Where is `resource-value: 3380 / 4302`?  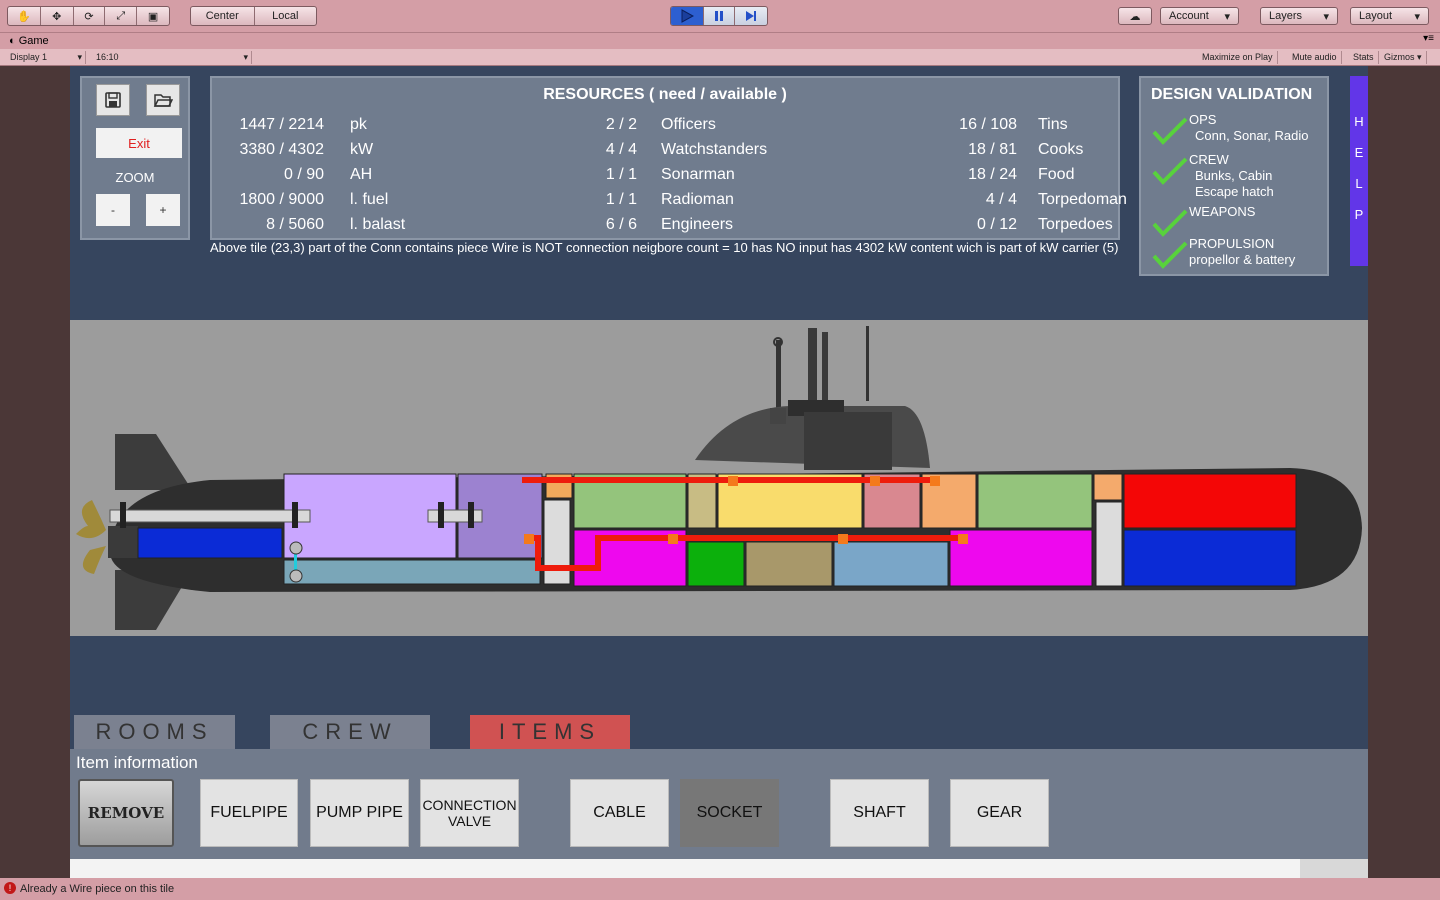 resource-value: 3380 / 4302 is located at coordinates (281, 149).